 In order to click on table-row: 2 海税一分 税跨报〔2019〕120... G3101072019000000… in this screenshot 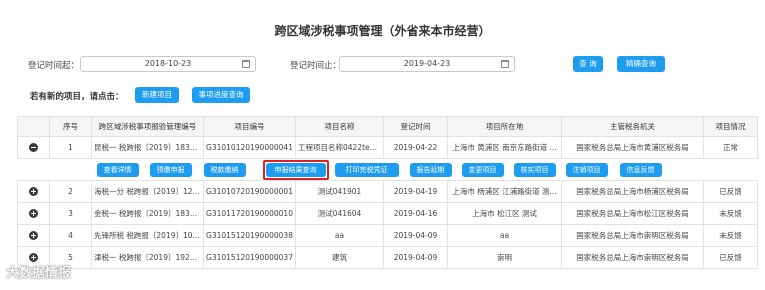, I will do `click(387, 191)`.